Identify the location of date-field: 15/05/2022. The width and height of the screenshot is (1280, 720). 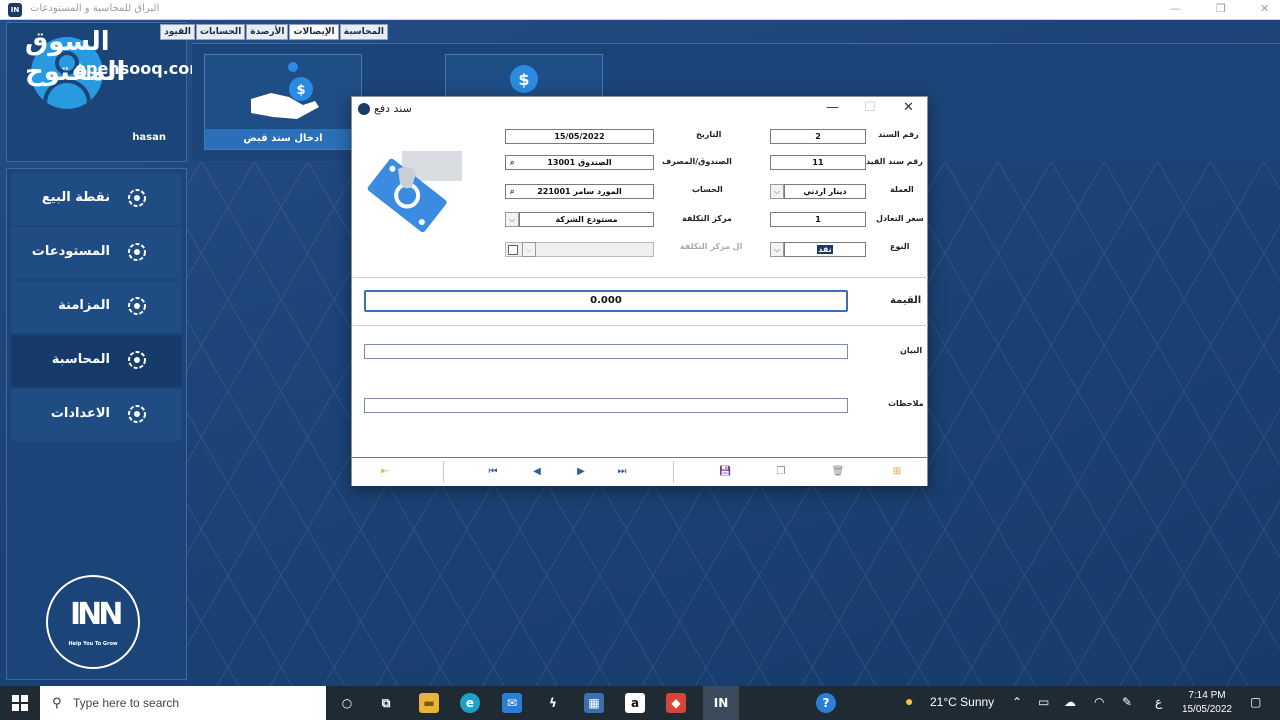
(579, 136).